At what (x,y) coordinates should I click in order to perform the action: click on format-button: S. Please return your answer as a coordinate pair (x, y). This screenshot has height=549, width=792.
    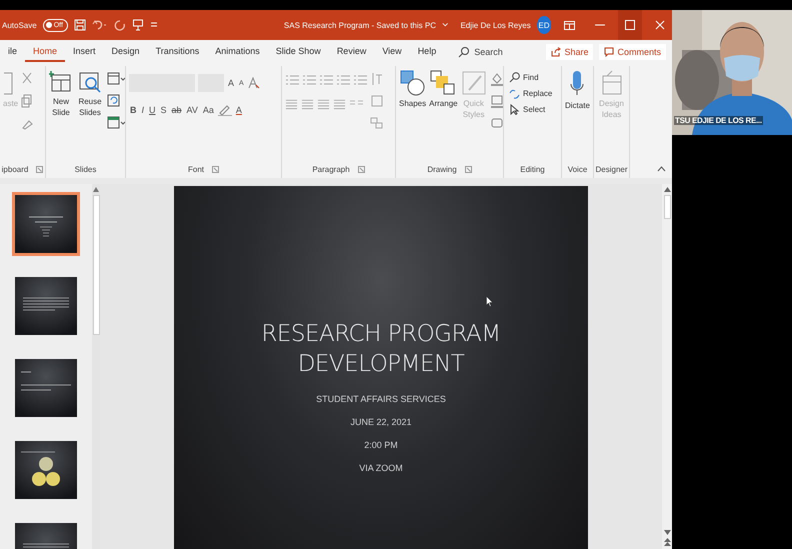
    Looking at the image, I should click on (164, 110).